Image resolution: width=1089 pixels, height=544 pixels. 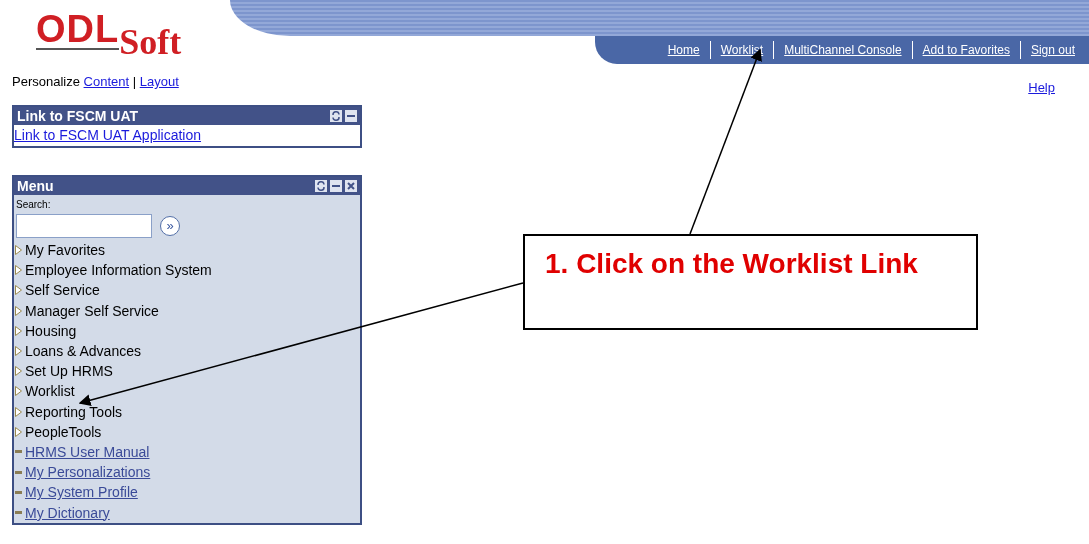 I want to click on menu-link: My Dictionary, so click(x=187, y=512).